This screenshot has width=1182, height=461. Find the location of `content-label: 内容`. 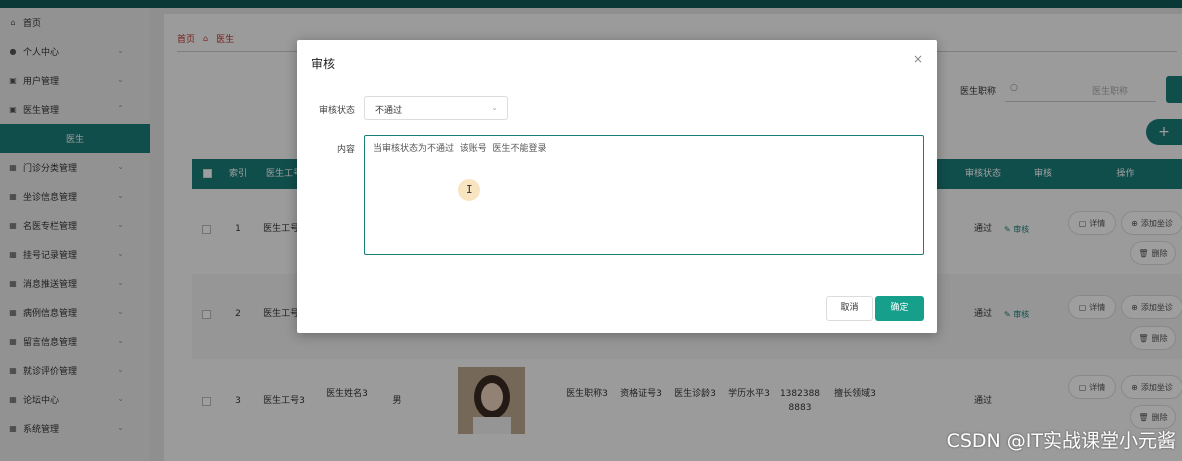

content-label: 内容 is located at coordinates (345, 150).